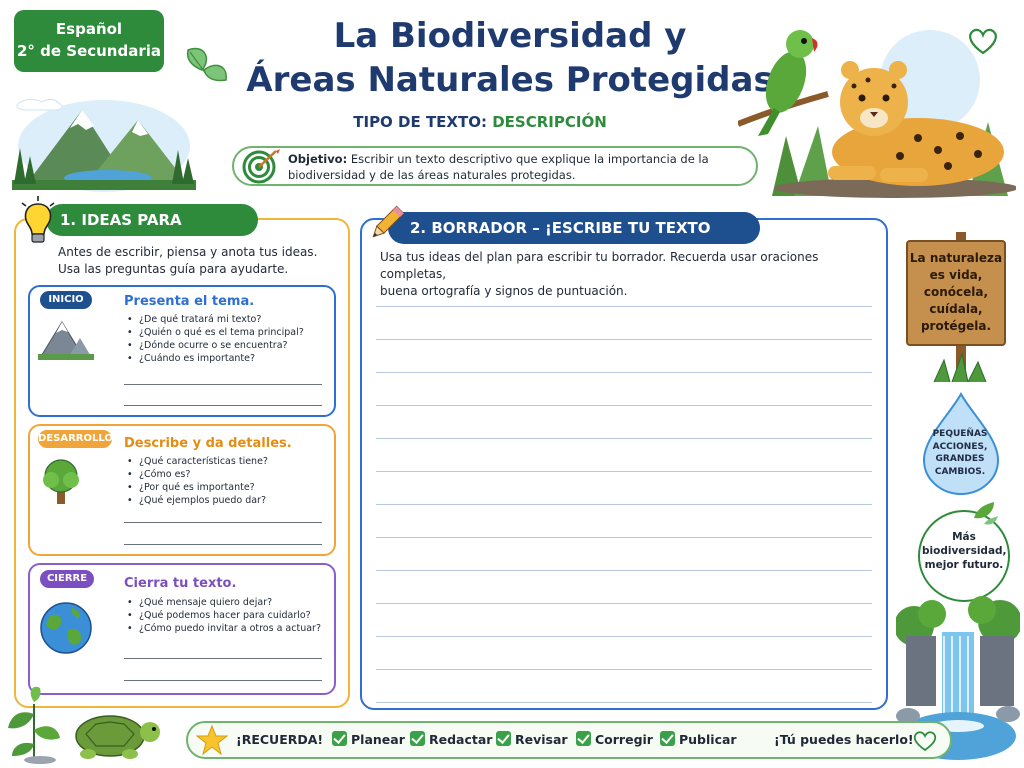  I want to click on sign-line: conócela,, so click(956, 292).